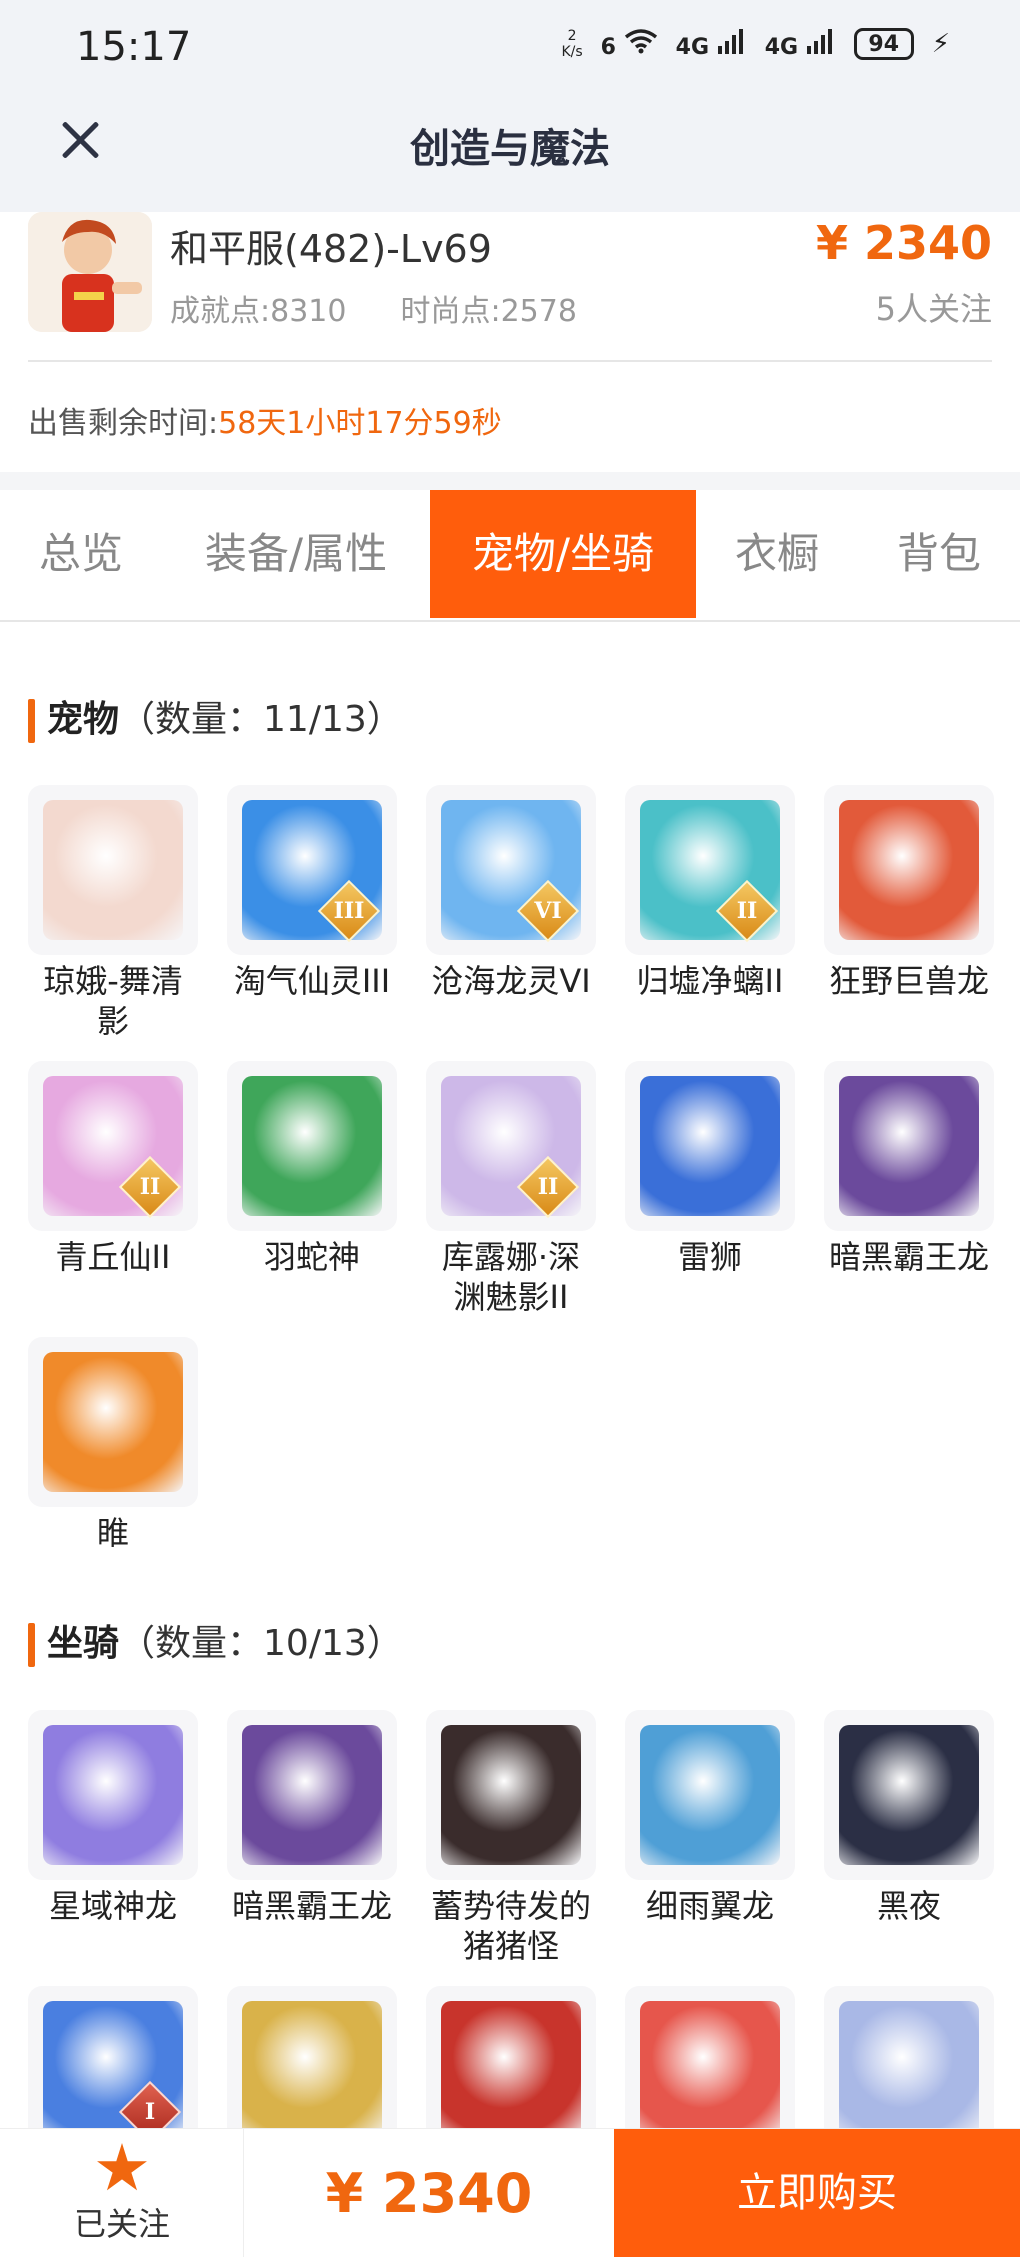 The image size is (1020, 2257). What do you see at coordinates (215, 716) in the screenshot?
I see `pets-section-title: 宠物（数量：11/13）` at bounding box center [215, 716].